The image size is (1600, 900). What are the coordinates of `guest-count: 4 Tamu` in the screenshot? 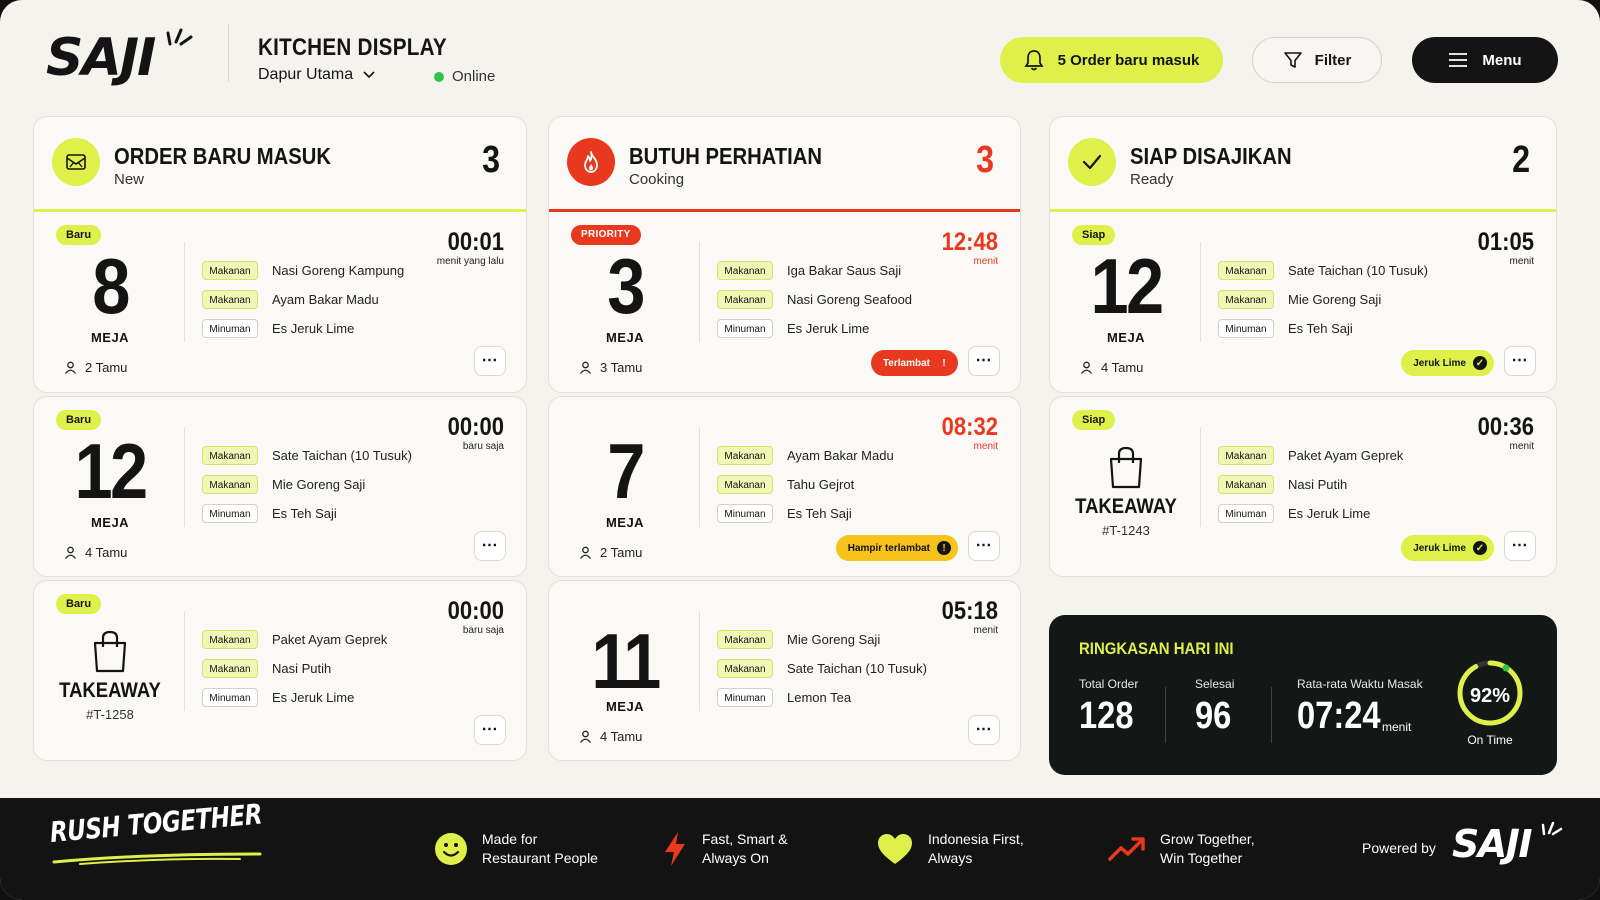 It's located at (610, 736).